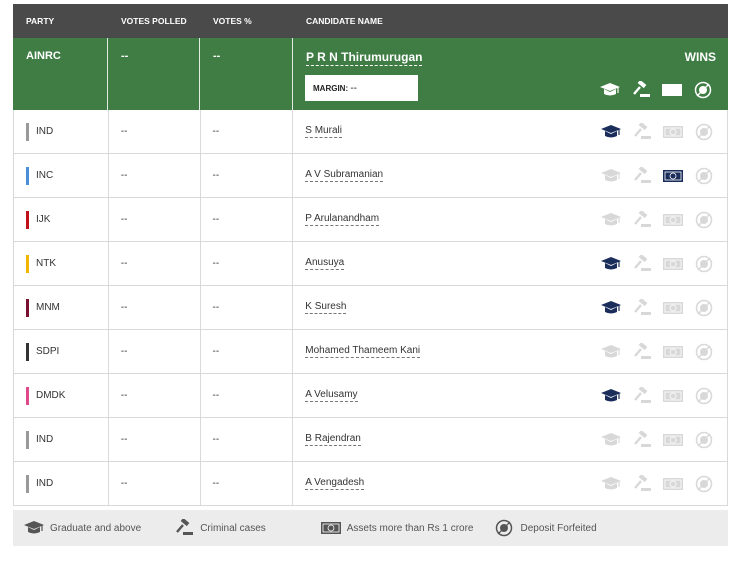 This screenshot has height=563, width=744. What do you see at coordinates (48, 307) in the screenshot?
I see `party-name: MNM` at bounding box center [48, 307].